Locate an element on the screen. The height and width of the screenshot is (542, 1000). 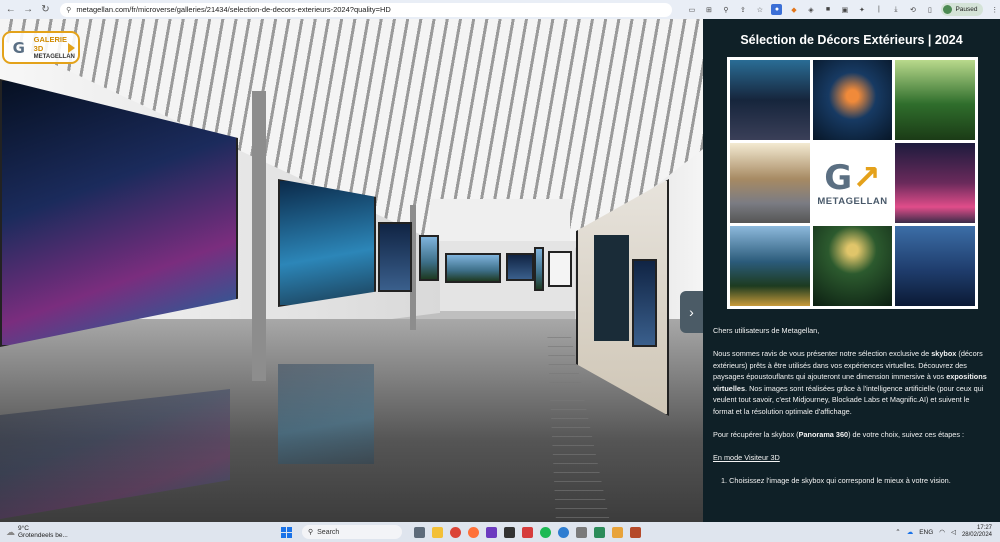
info-frame is located at coordinates (560, 269).